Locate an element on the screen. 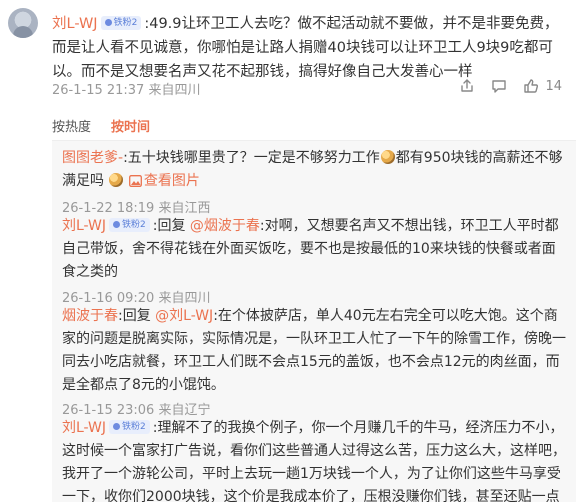 Image resolution: width=576 pixels, height=502 pixels. share-button is located at coordinates (467, 86).